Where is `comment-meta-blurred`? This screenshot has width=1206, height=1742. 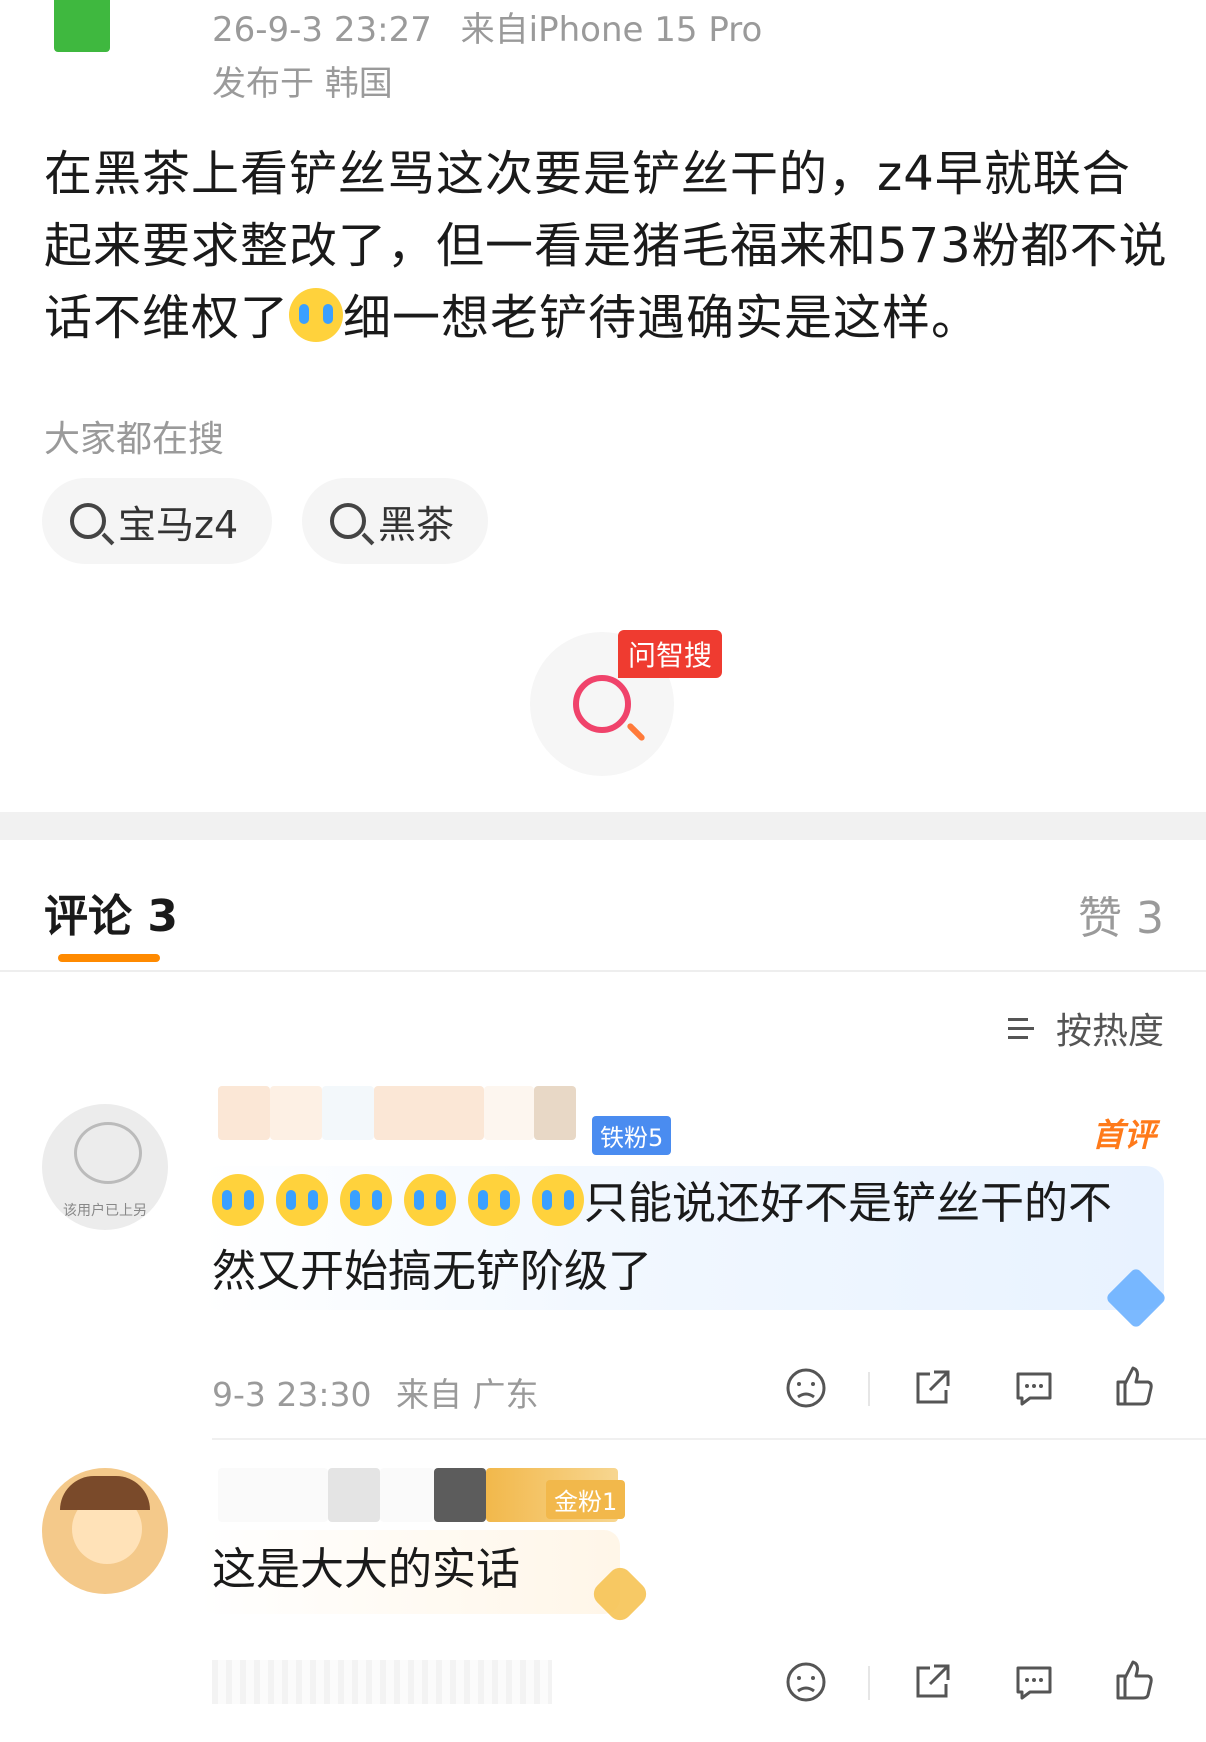
comment-meta-blurred is located at coordinates (382, 1682).